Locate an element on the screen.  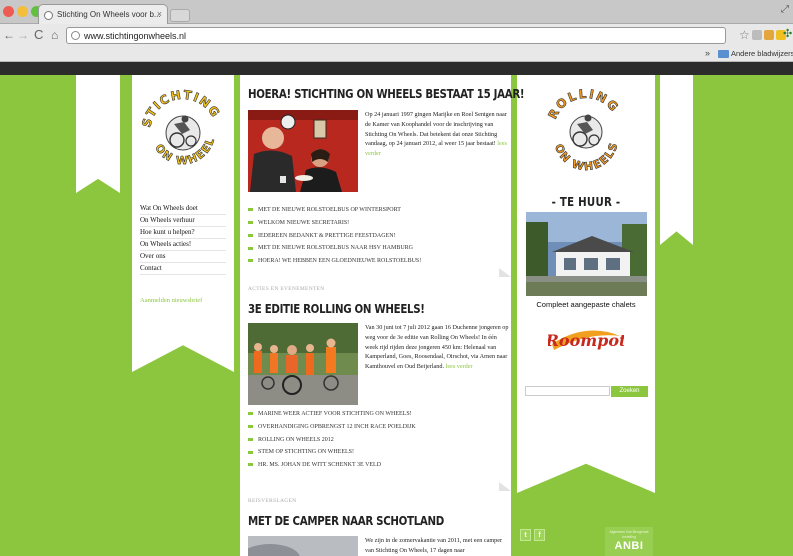
article-title: MET DE CAMPER NAAR SCHOTLAND is located at coordinates (346, 520).